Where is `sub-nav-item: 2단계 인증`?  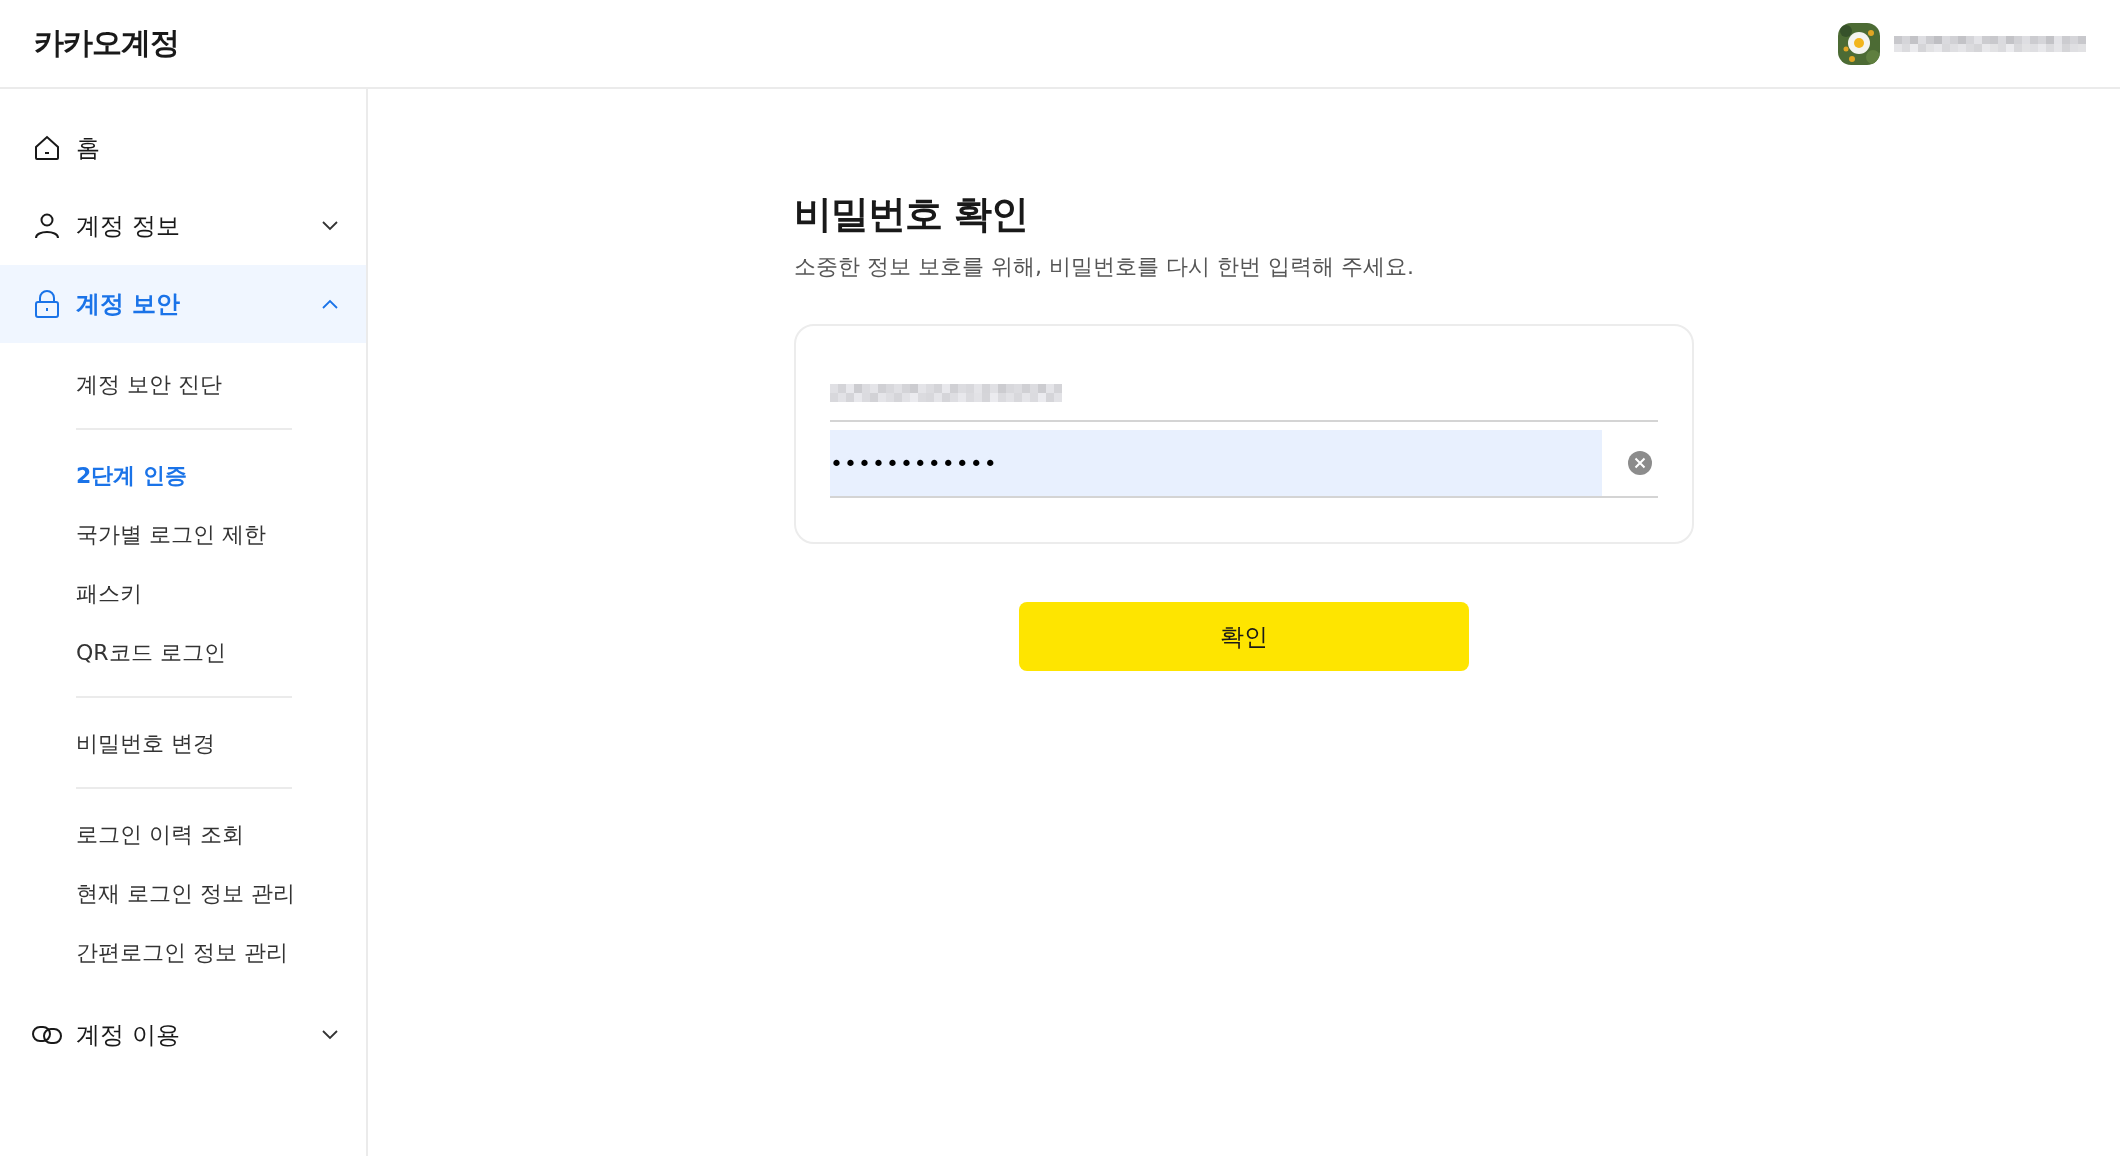
sub-nav-item: 2단계 인증 is located at coordinates (131, 475).